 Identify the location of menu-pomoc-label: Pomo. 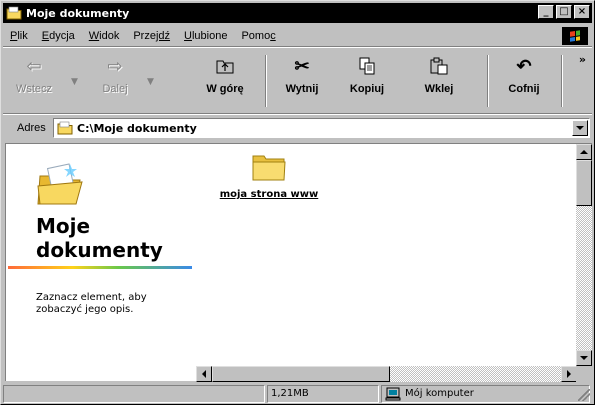
(256, 36).